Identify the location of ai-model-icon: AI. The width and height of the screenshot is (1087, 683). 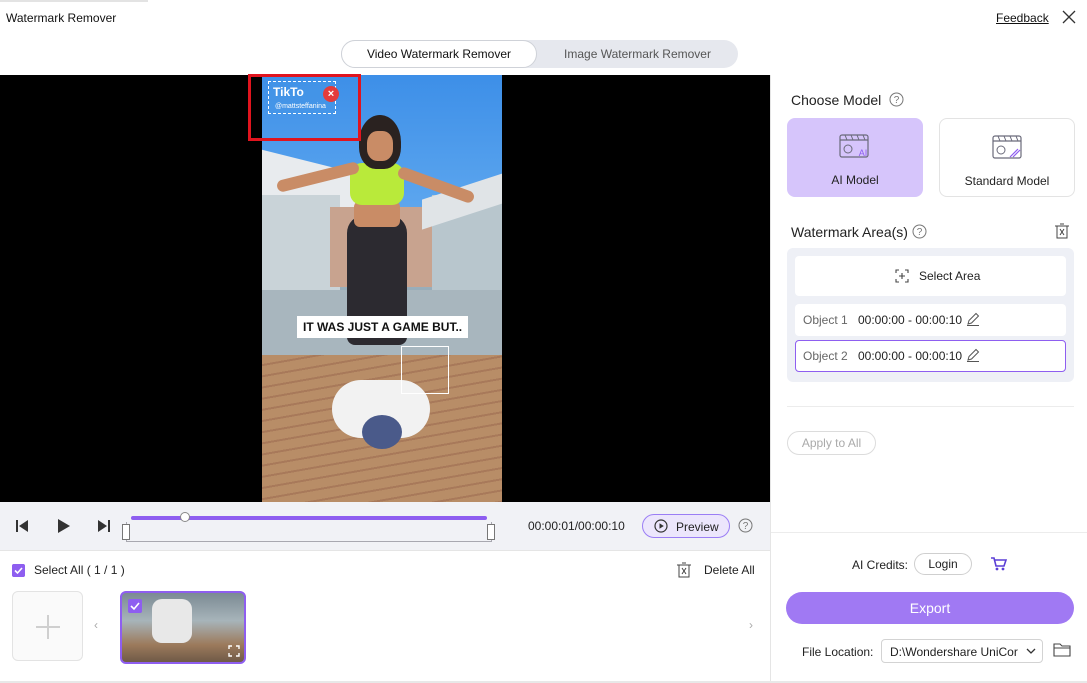
(854, 146).